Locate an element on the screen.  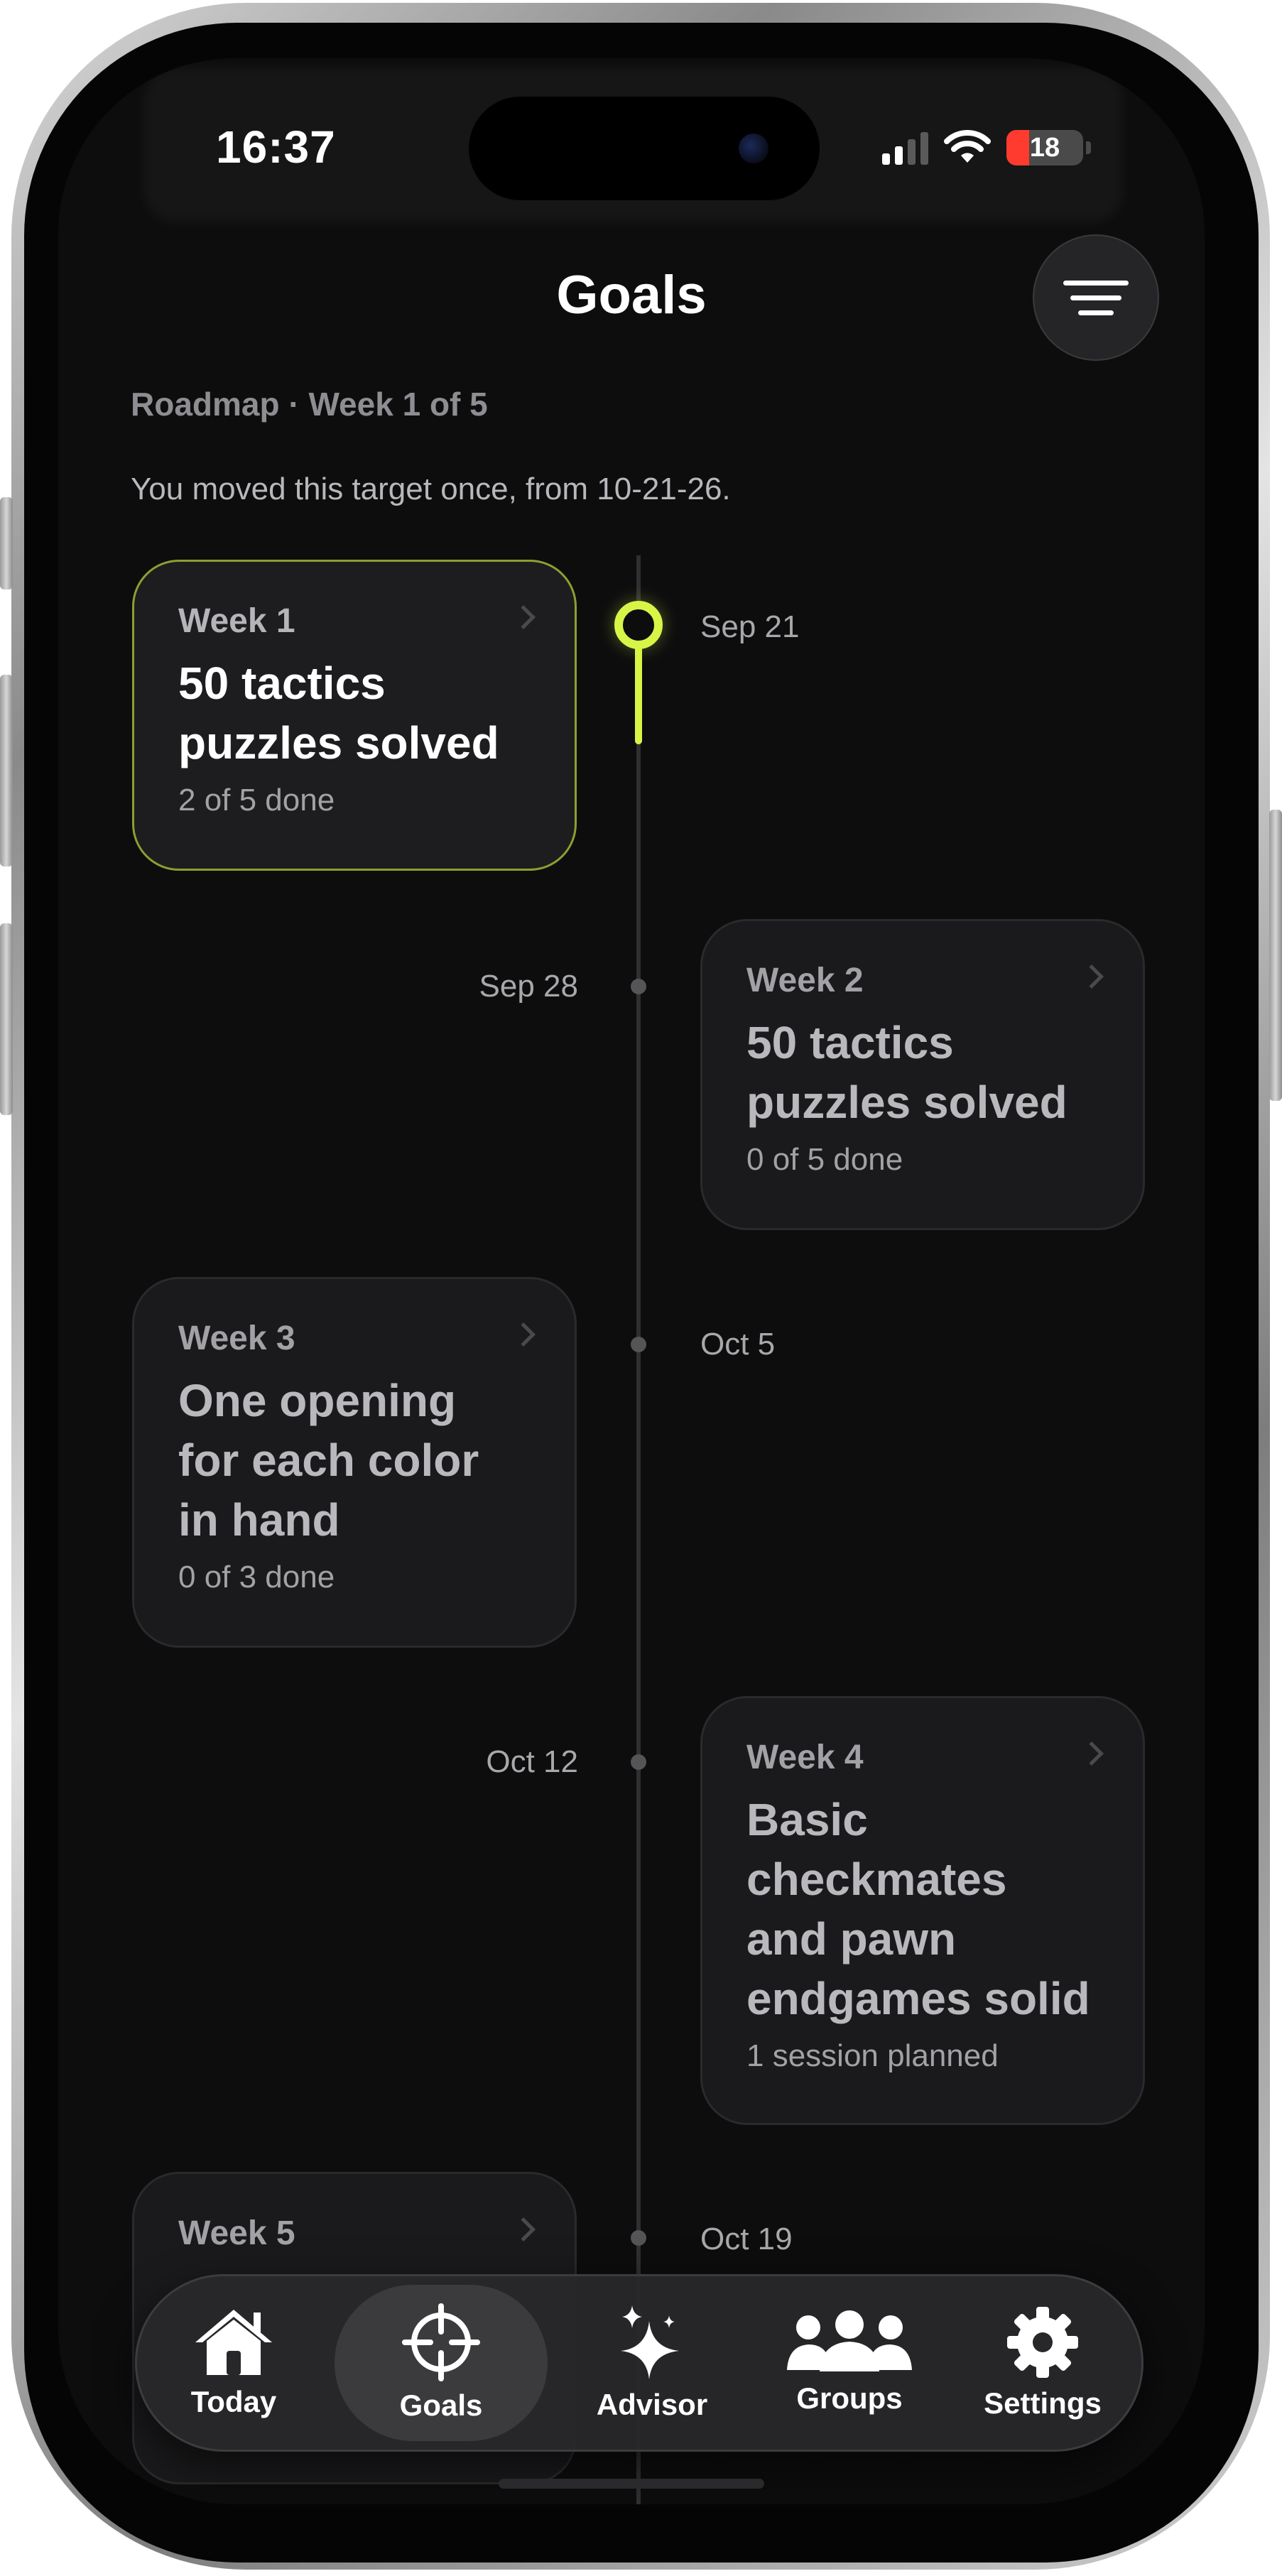
week-goal-title: One opening for each color in hand is located at coordinates (354, 1460).